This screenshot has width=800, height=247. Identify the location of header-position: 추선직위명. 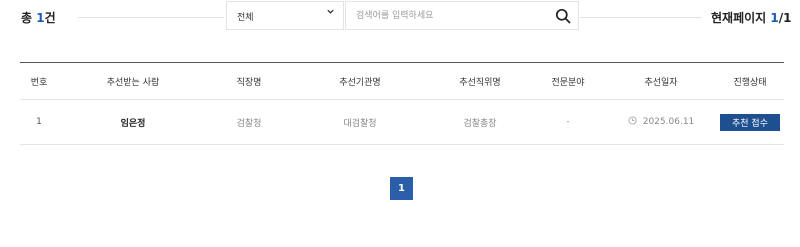
(480, 82).